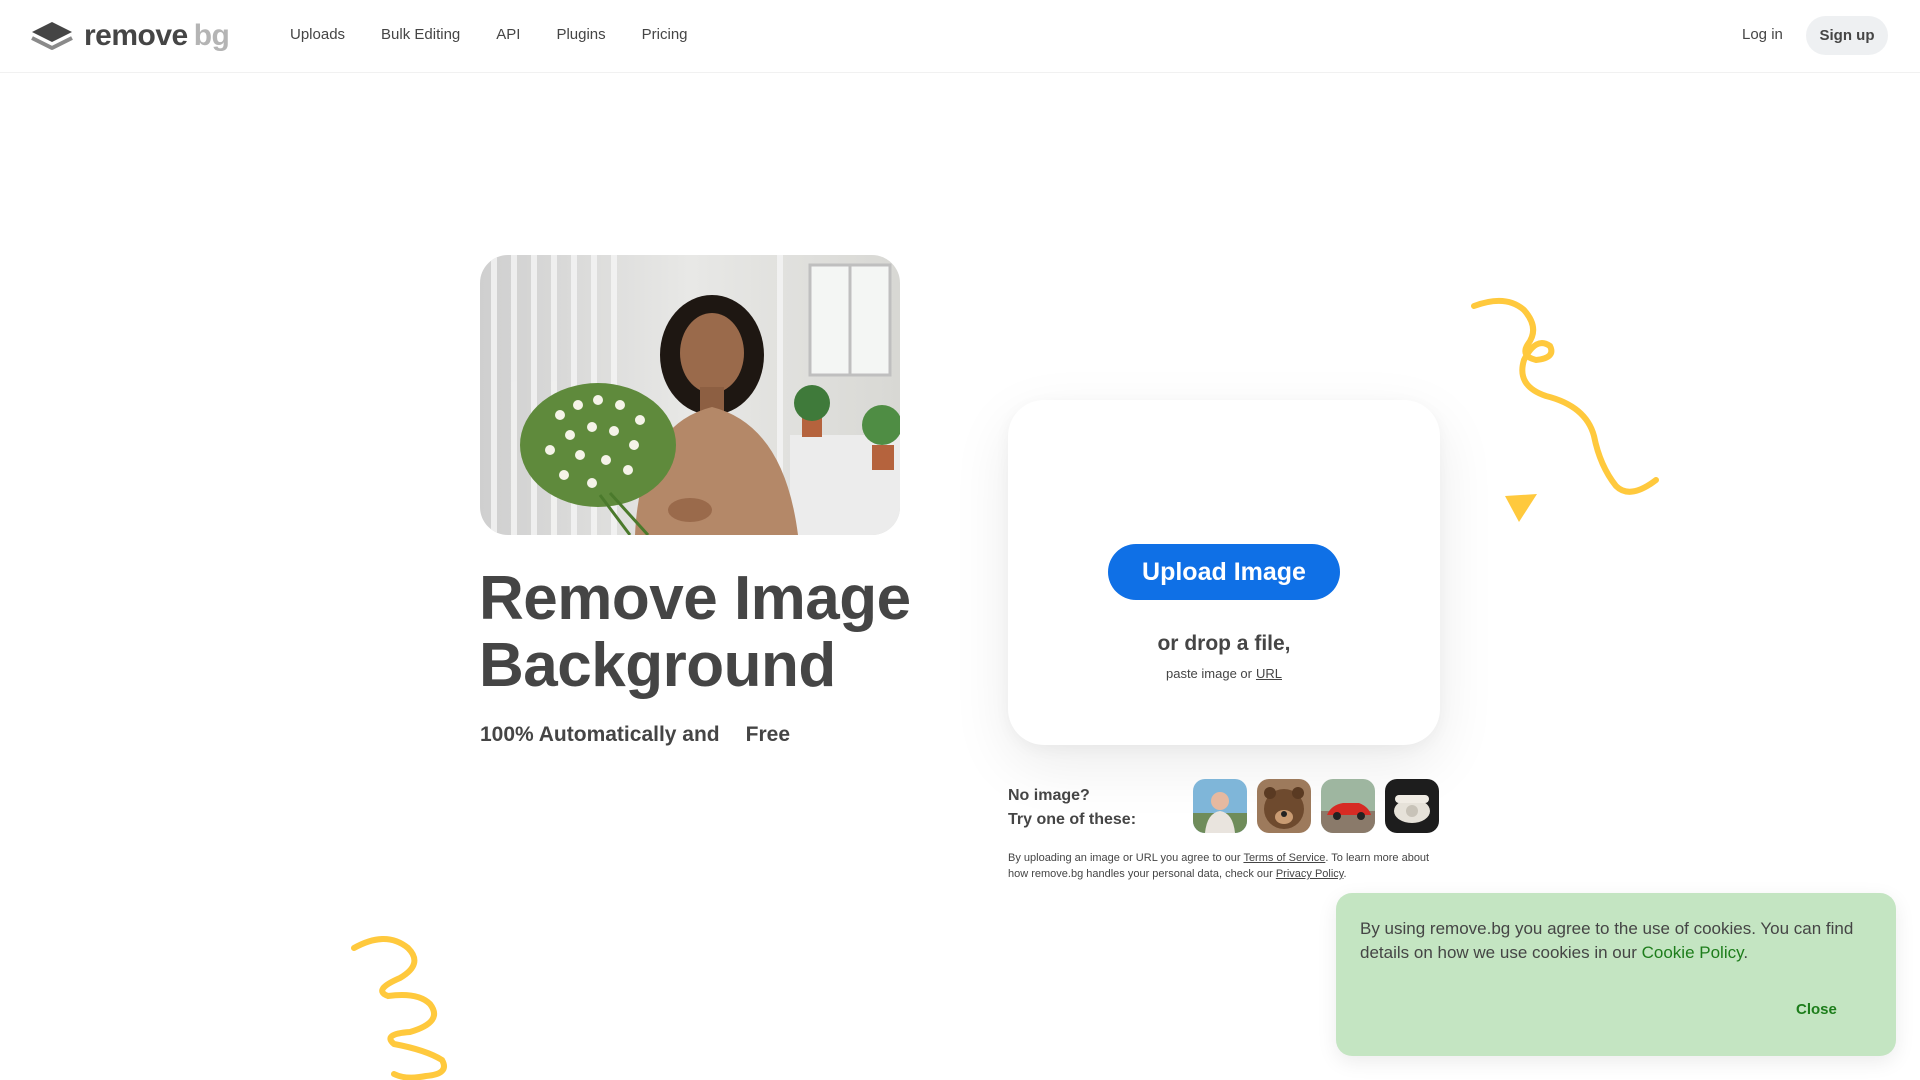  What do you see at coordinates (420, 34) in the screenshot?
I see `nav-bulk-editing: Bulk Editing` at bounding box center [420, 34].